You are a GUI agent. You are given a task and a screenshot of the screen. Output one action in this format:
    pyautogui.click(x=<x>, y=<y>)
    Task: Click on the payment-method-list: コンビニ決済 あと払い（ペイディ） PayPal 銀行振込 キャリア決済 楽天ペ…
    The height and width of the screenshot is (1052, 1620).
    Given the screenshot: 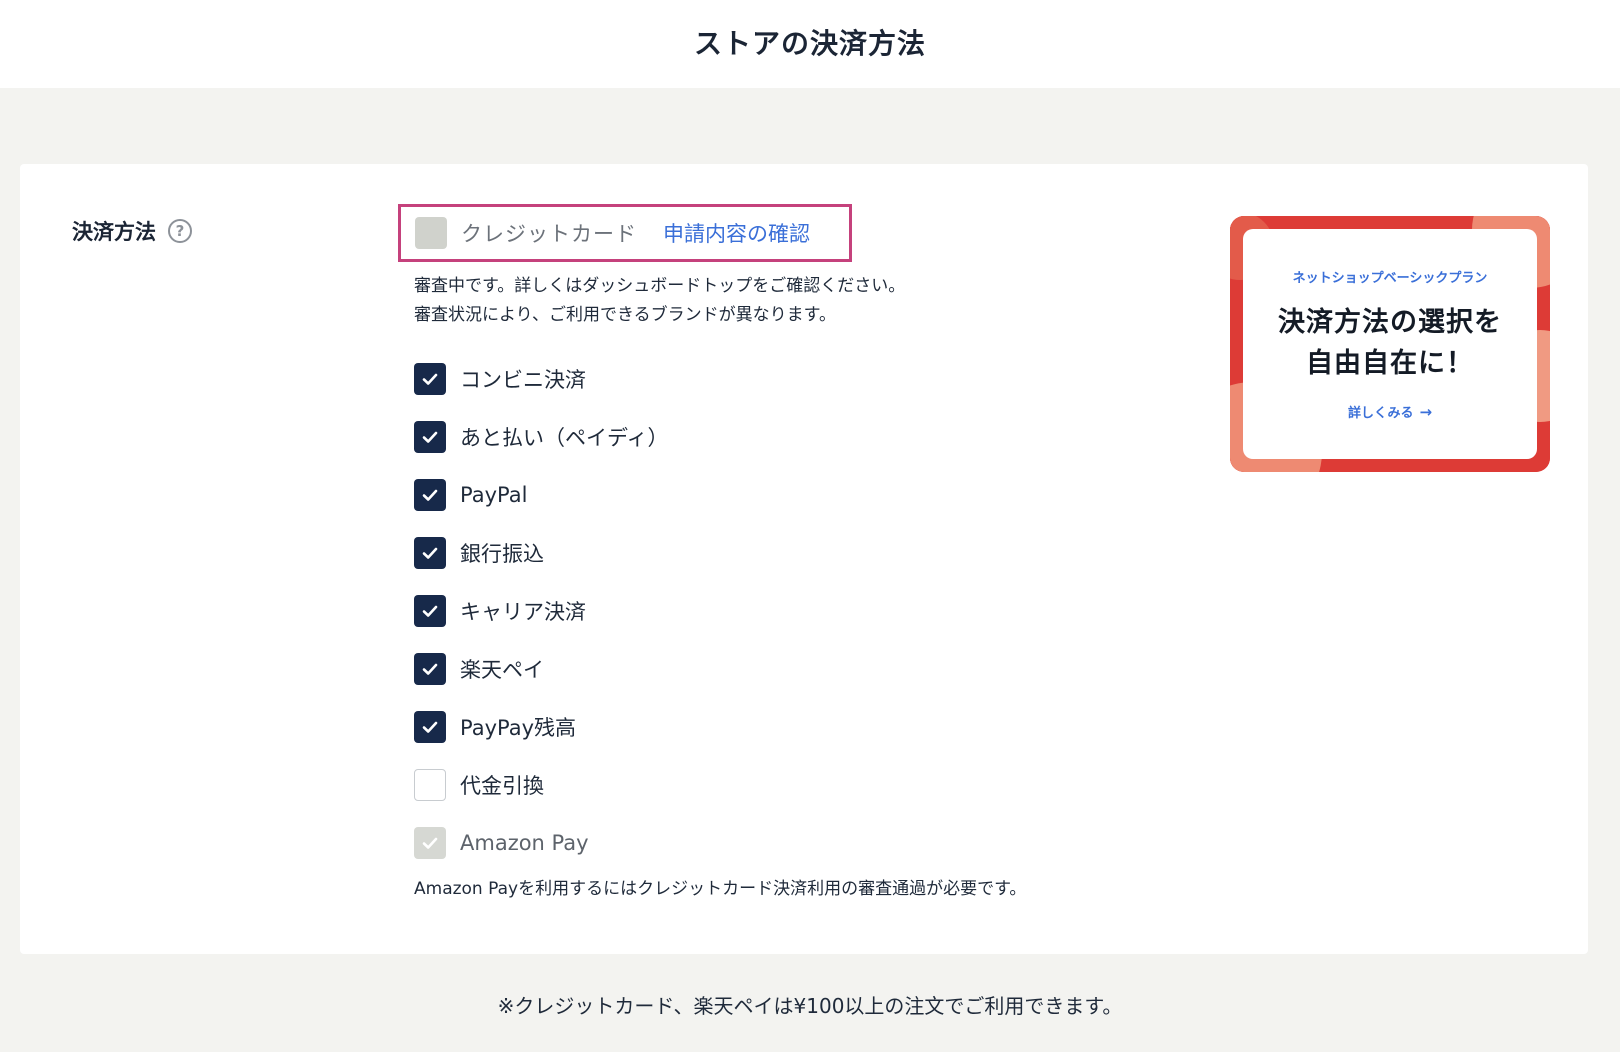 What is the action you would take?
    pyautogui.click(x=541, y=611)
    